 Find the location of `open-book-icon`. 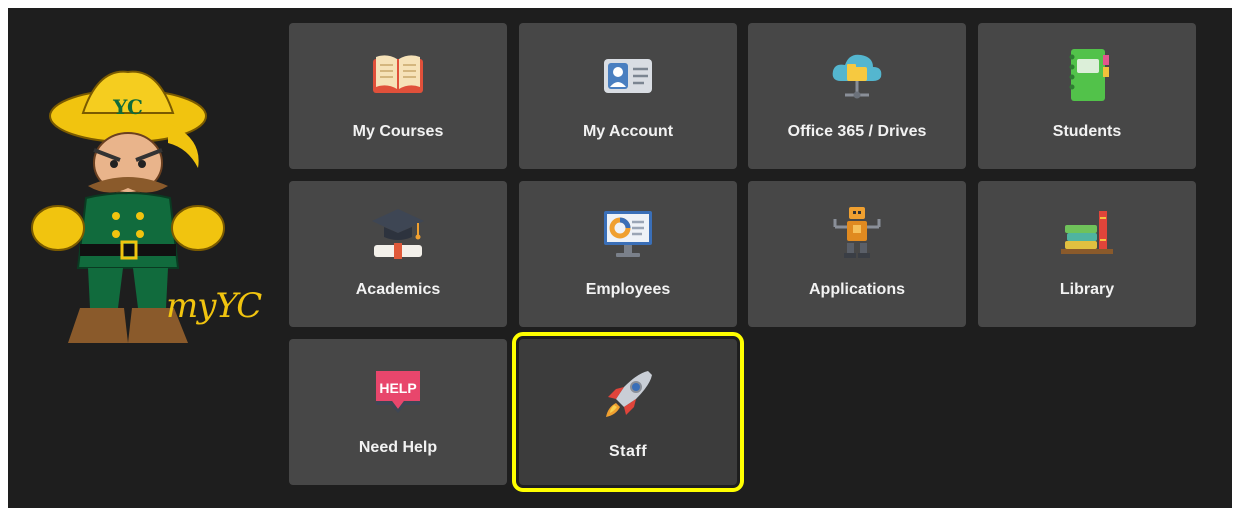

open-book-icon is located at coordinates (398, 74).